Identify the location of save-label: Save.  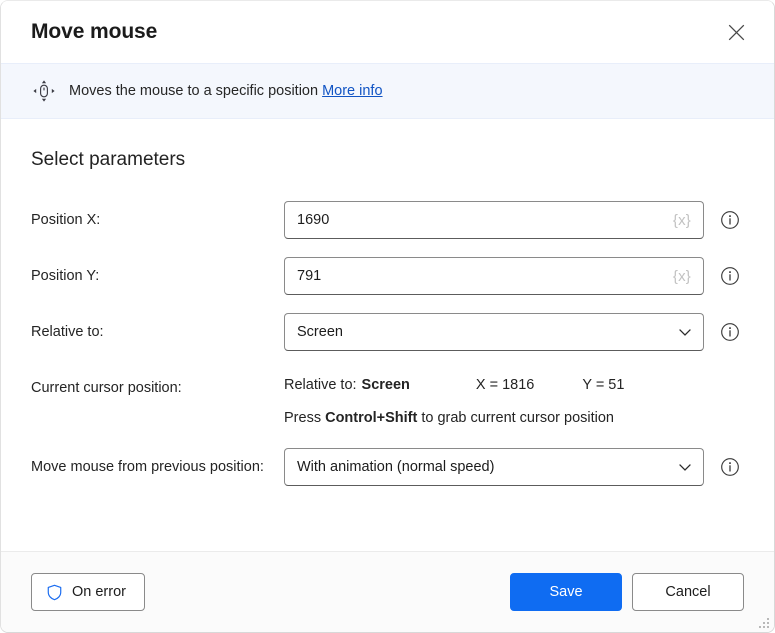
(566, 592).